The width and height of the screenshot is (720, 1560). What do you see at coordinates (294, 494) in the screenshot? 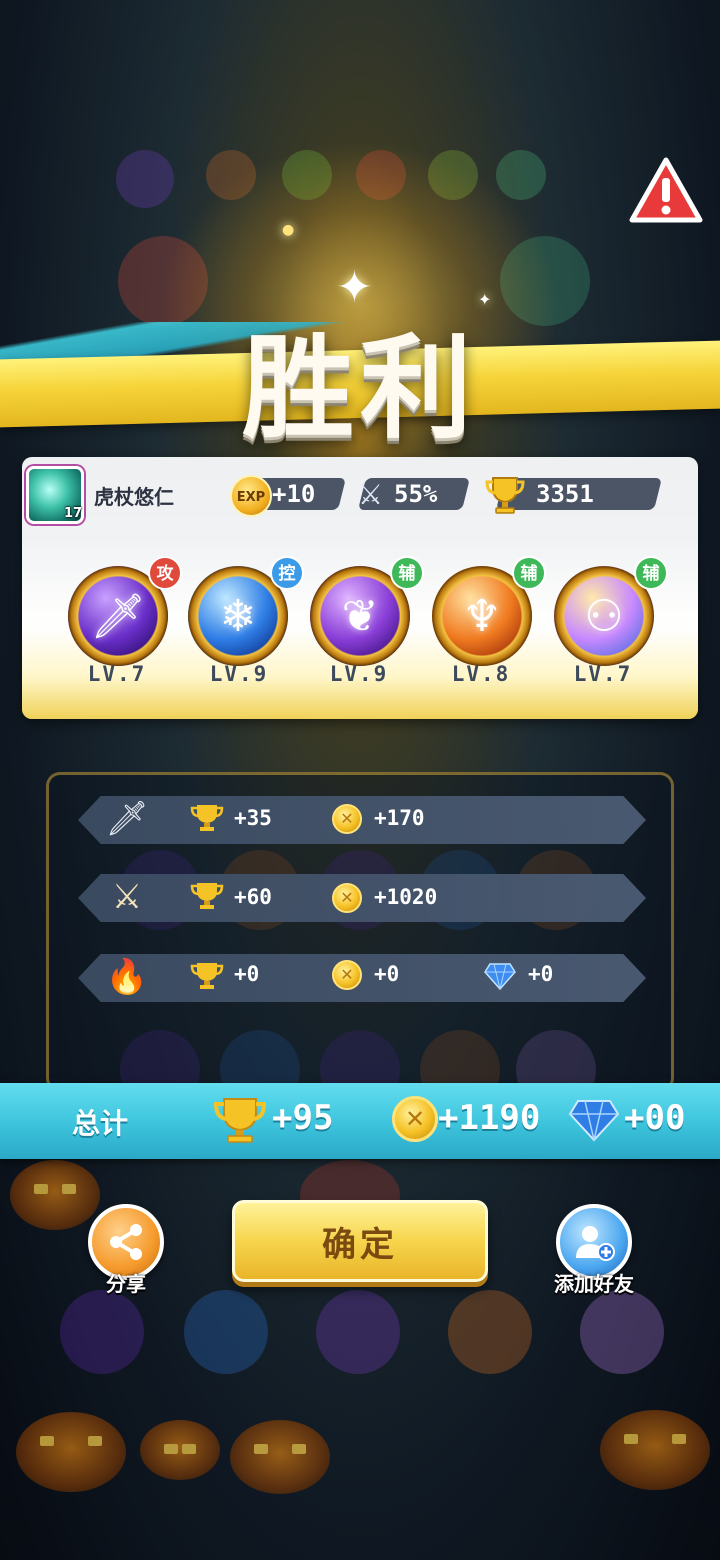
I see `exp-value: +10` at bounding box center [294, 494].